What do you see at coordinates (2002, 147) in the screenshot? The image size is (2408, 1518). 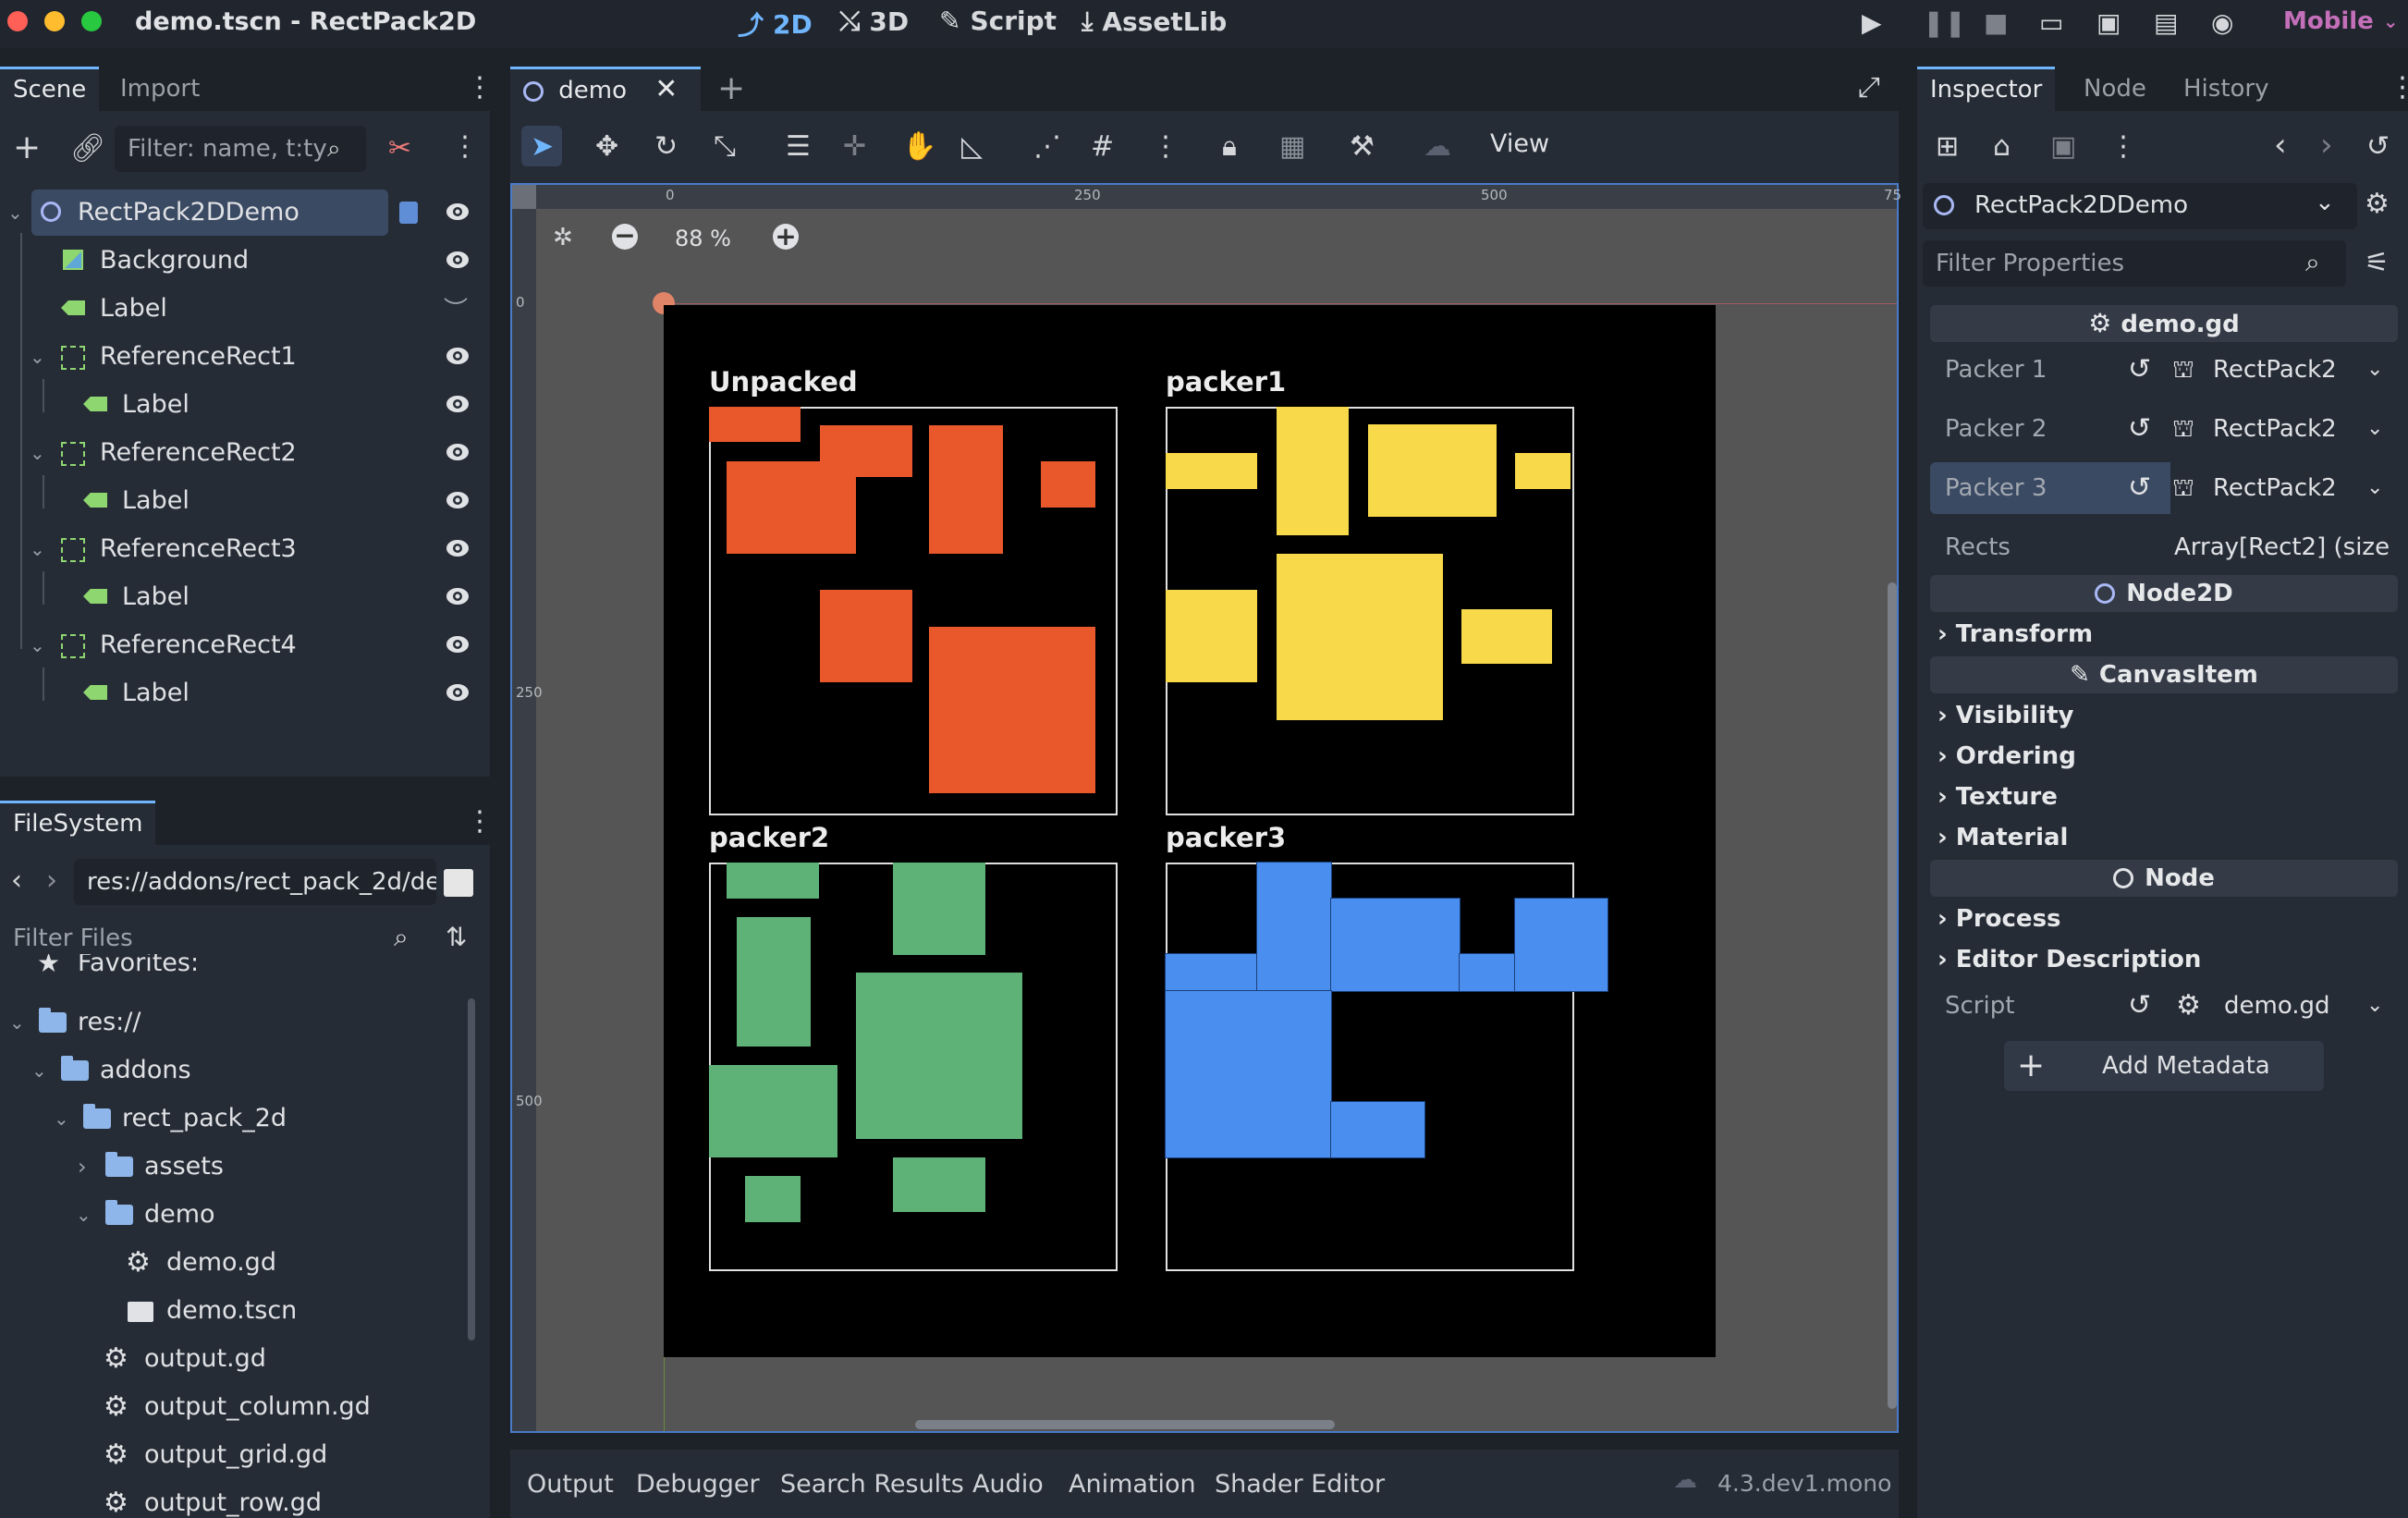 I see `load-resource-icon: ⌂` at bounding box center [2002, 147].